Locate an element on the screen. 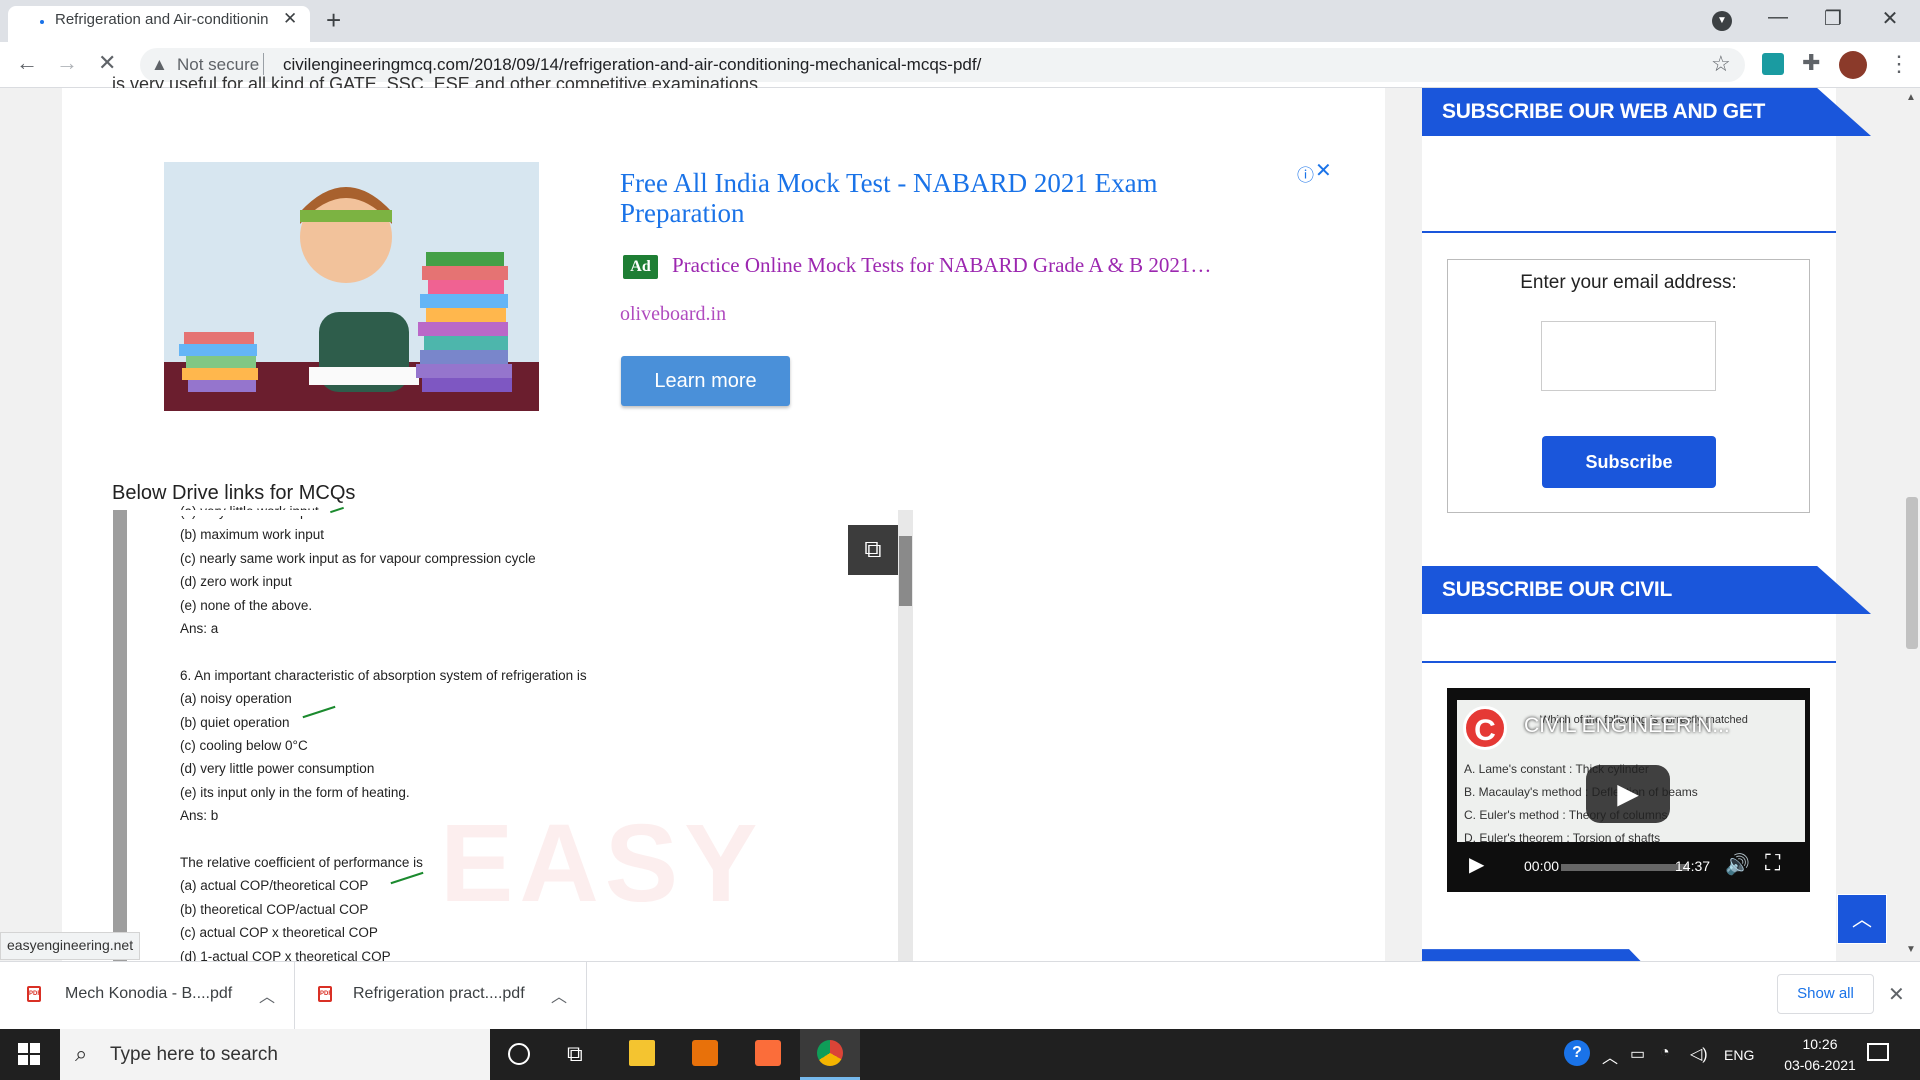  mcq-line: (d) zero work input is located at coordinates (236, 581).